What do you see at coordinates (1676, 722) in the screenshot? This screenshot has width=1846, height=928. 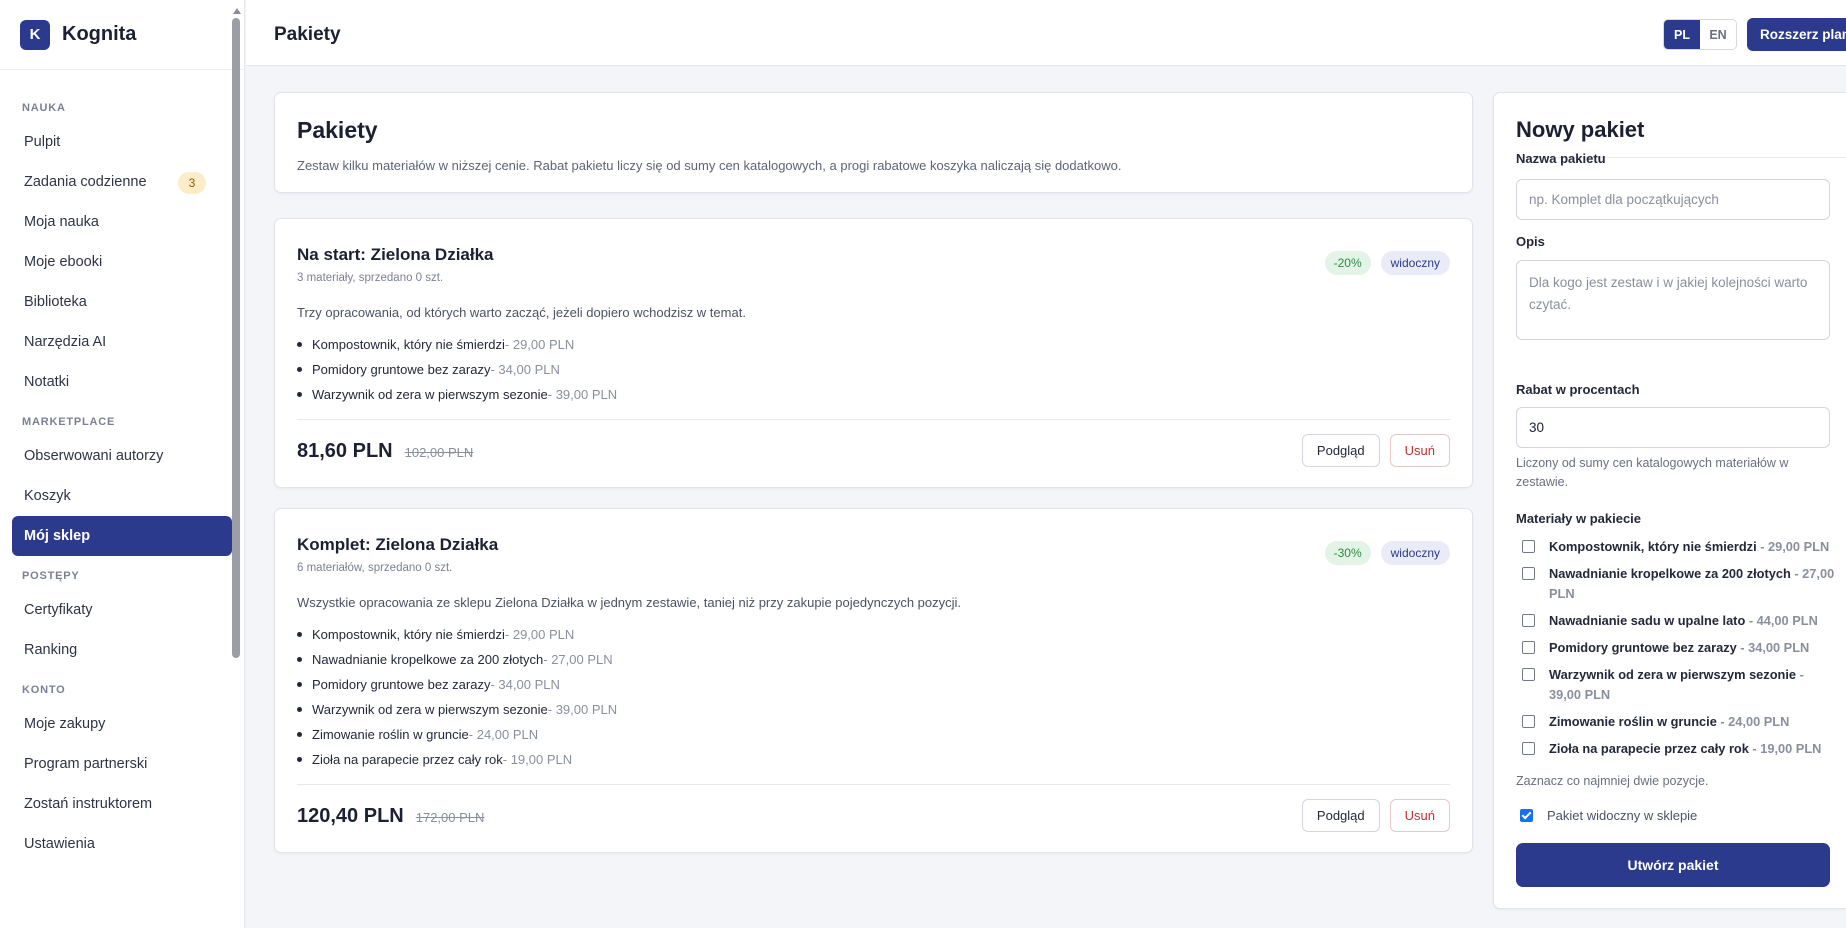 I see `material-checkbox-row: Zimowanie roślin w gruncie - 24,00 PLN` at bounding box center [1676, 722].